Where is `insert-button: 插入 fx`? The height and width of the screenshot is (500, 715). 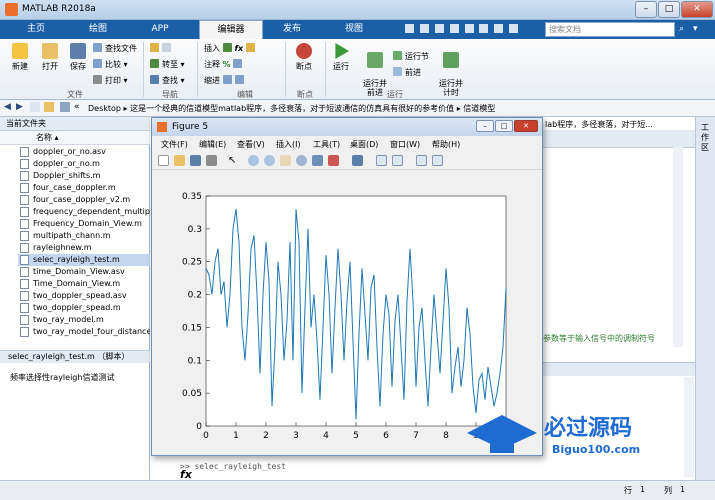
insert-button: 插入 fx is located at coordinates (231, 48).